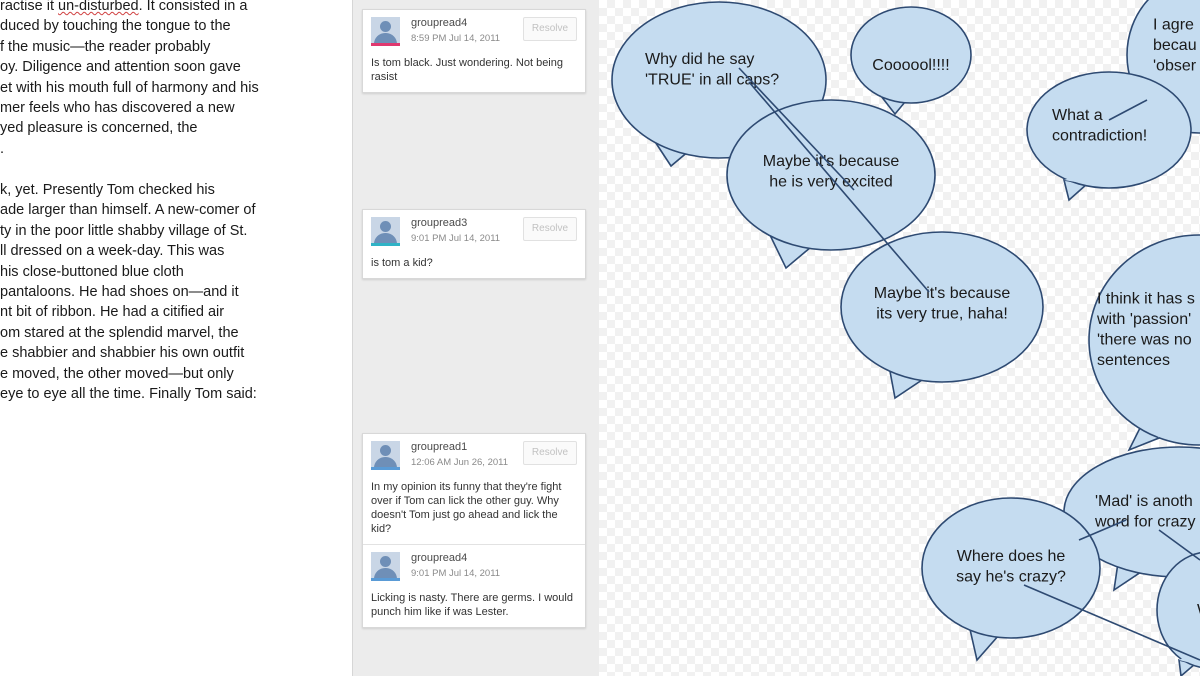  Describe the element at coordinates (120, 67) in the screenshot. I see `document-text-line: oy. Diligence and attention soon gave` at that location.